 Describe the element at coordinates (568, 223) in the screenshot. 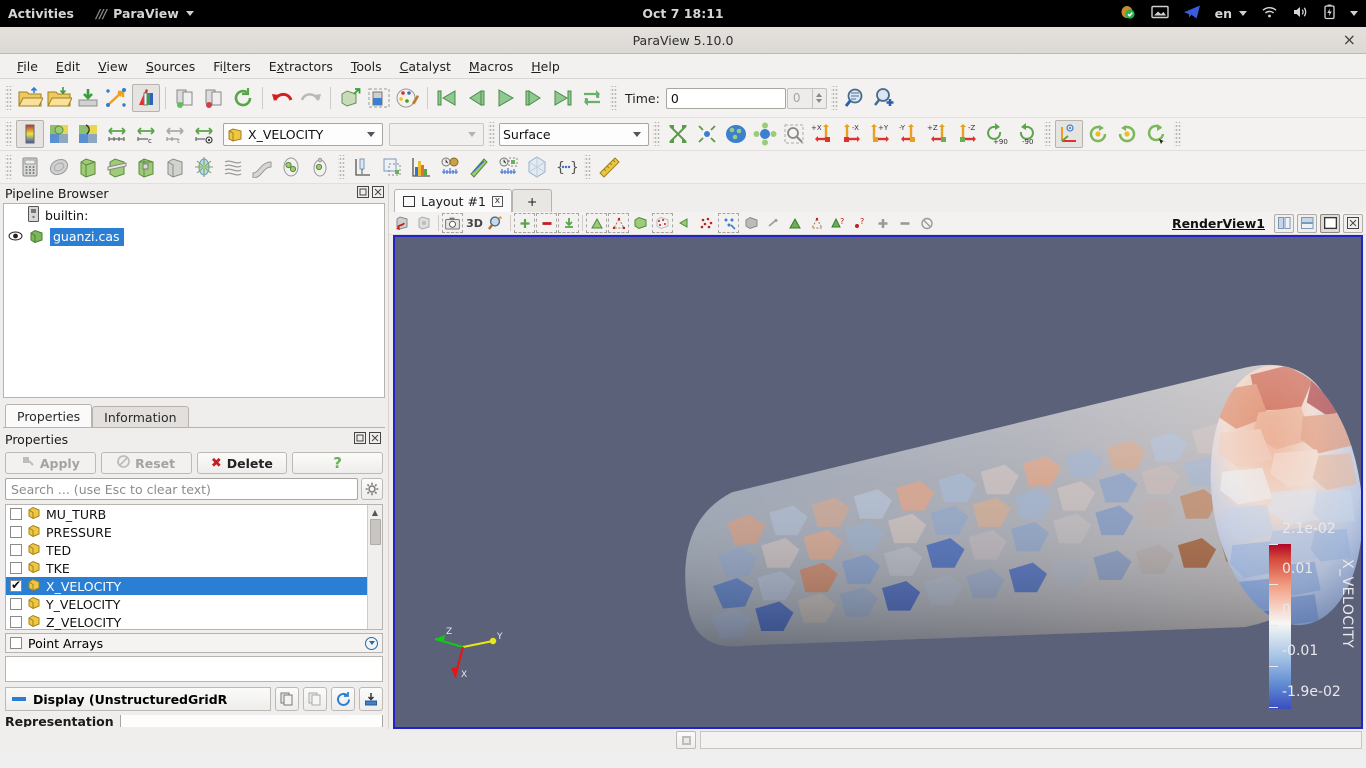

I see `select-blocks-icon` at that location.